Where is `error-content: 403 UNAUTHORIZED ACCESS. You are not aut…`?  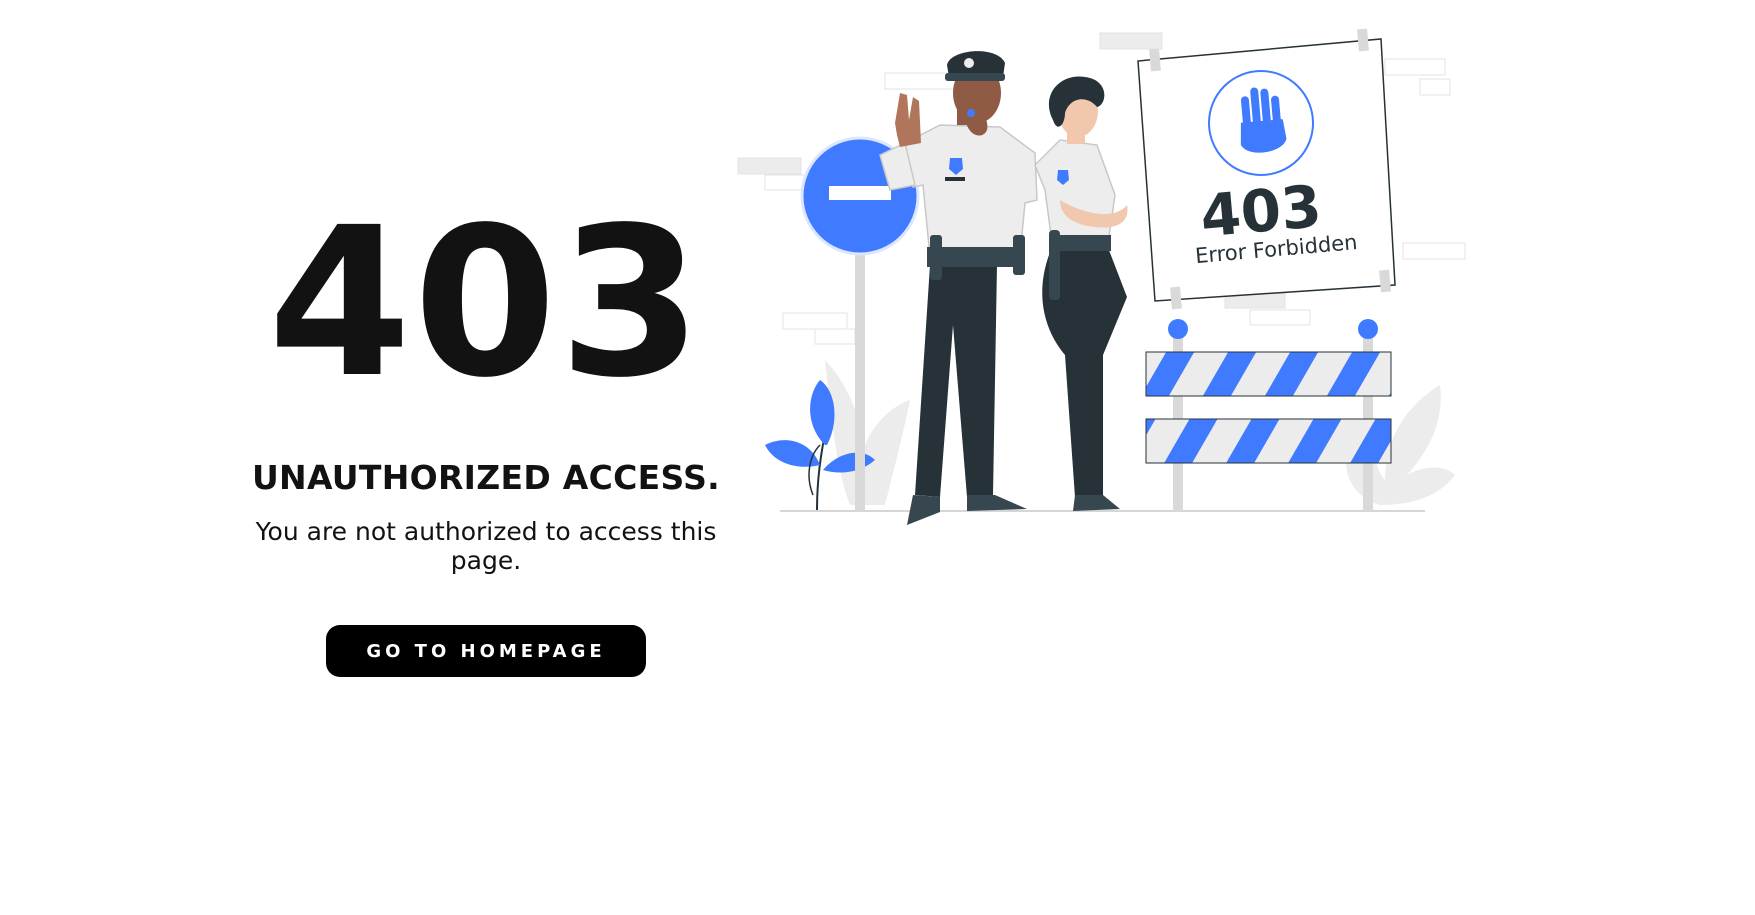
error-content: 403 UNAUTHORIZED ACCESS. You are not aut… is located at coordinates (486, 438).